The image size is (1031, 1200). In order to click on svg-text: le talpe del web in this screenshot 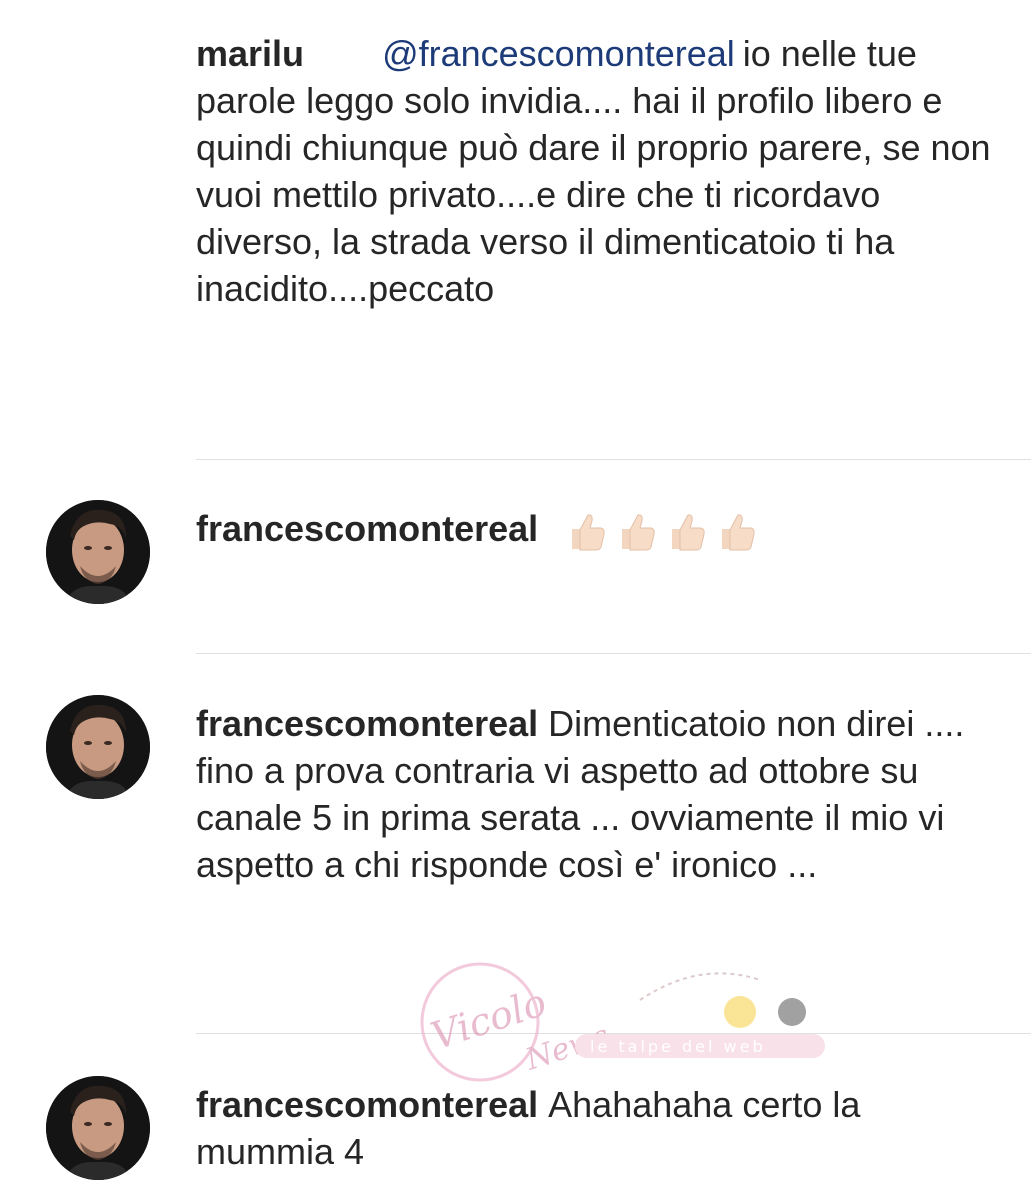, I will do `click(678, 1046)`.